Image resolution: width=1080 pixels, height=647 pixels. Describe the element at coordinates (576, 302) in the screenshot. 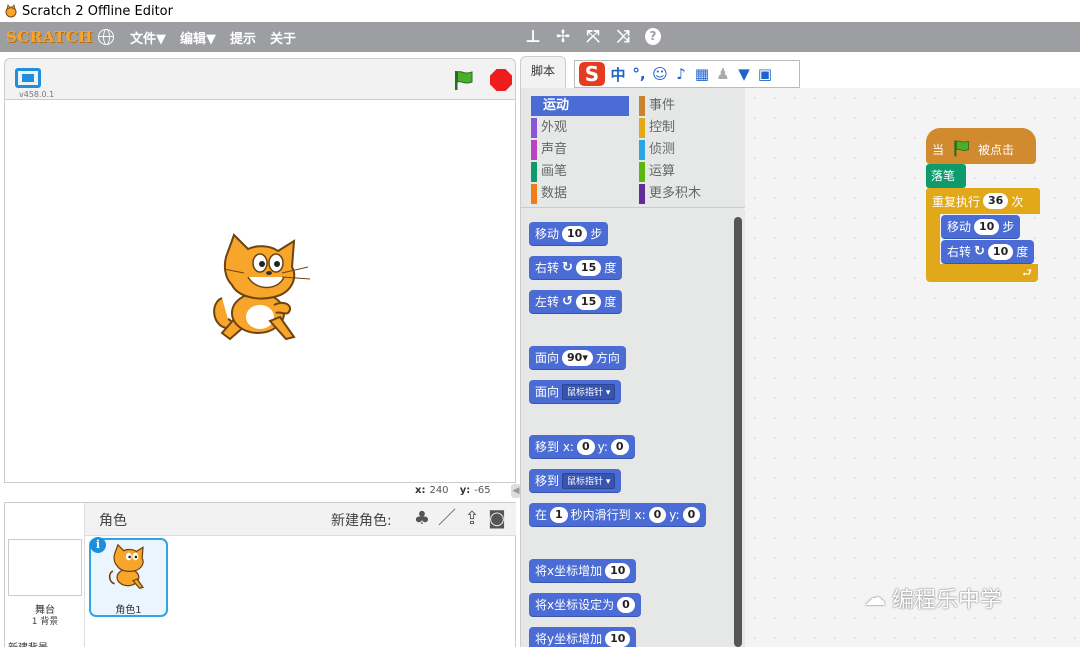

I see `block-turn-left: 左转 ↺ 15 度` at that location.